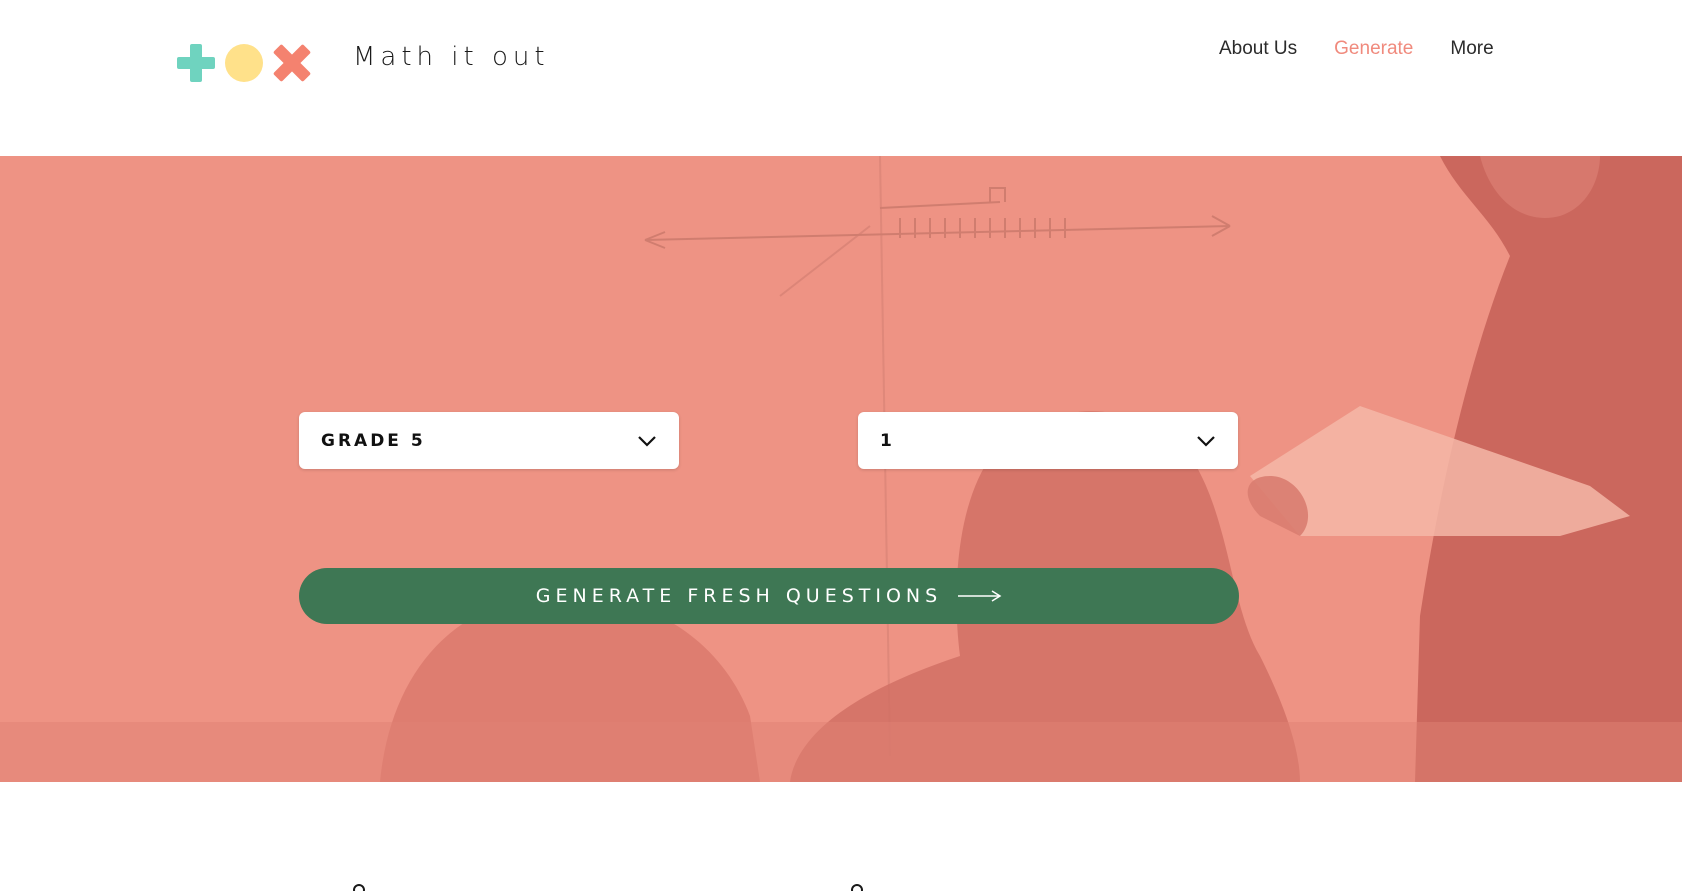 The width and height of the screenshot is (1682, 891). I want to click on plus-icon, so click(196, 63).